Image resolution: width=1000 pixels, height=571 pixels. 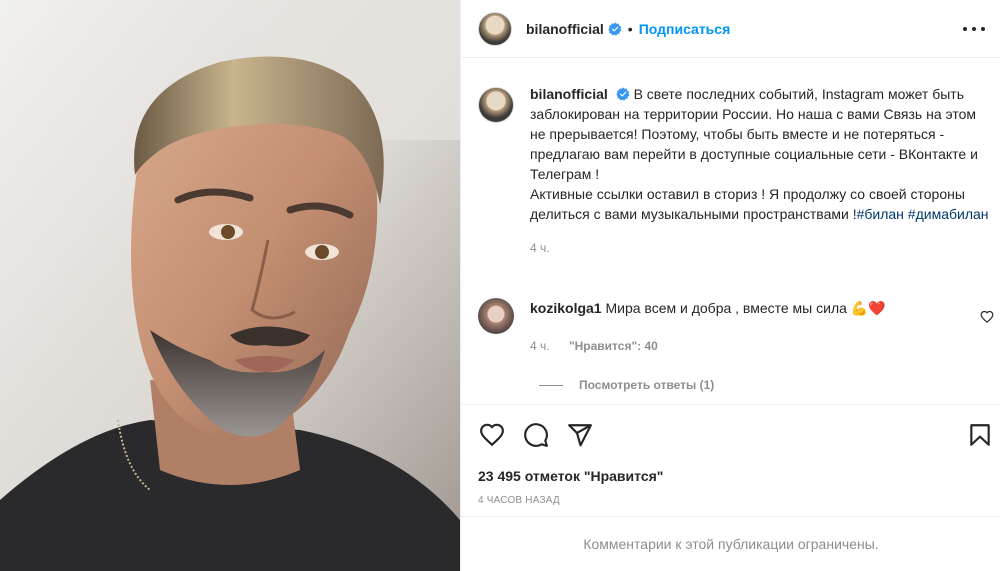 I want to click on view-replies-button: Посмотреть ответы (1), so click(x=626, y=385).